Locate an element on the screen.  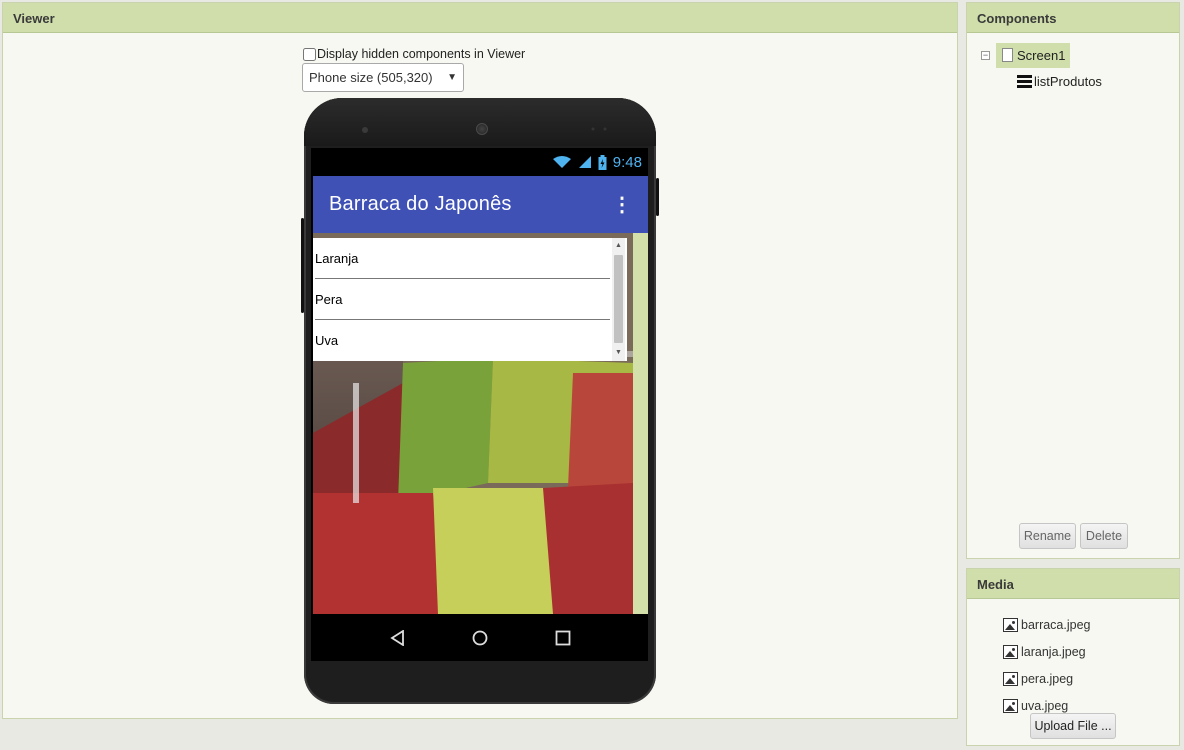
phone-sensors is located at coordinates (599, 129).